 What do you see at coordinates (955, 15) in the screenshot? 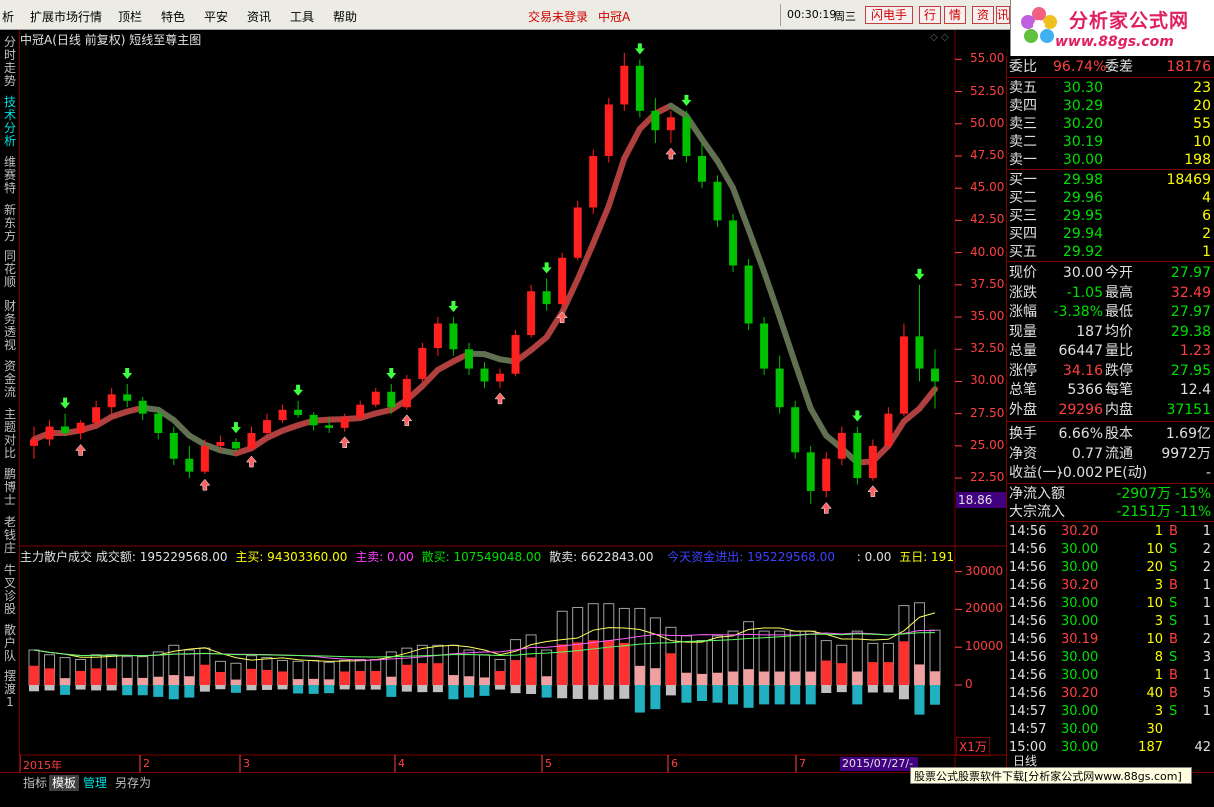
I see `quote-tab-2: 情` at bounding box center [955, 15].